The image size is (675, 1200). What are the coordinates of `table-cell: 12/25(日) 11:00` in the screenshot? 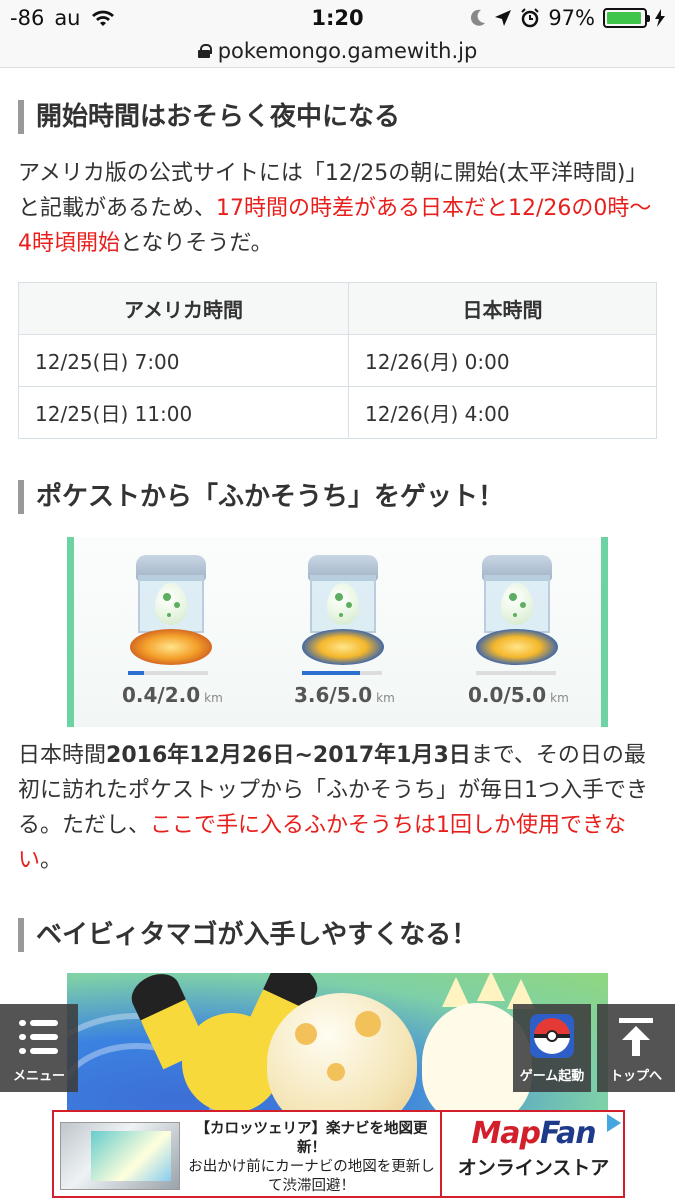 It's located at (183, 412).